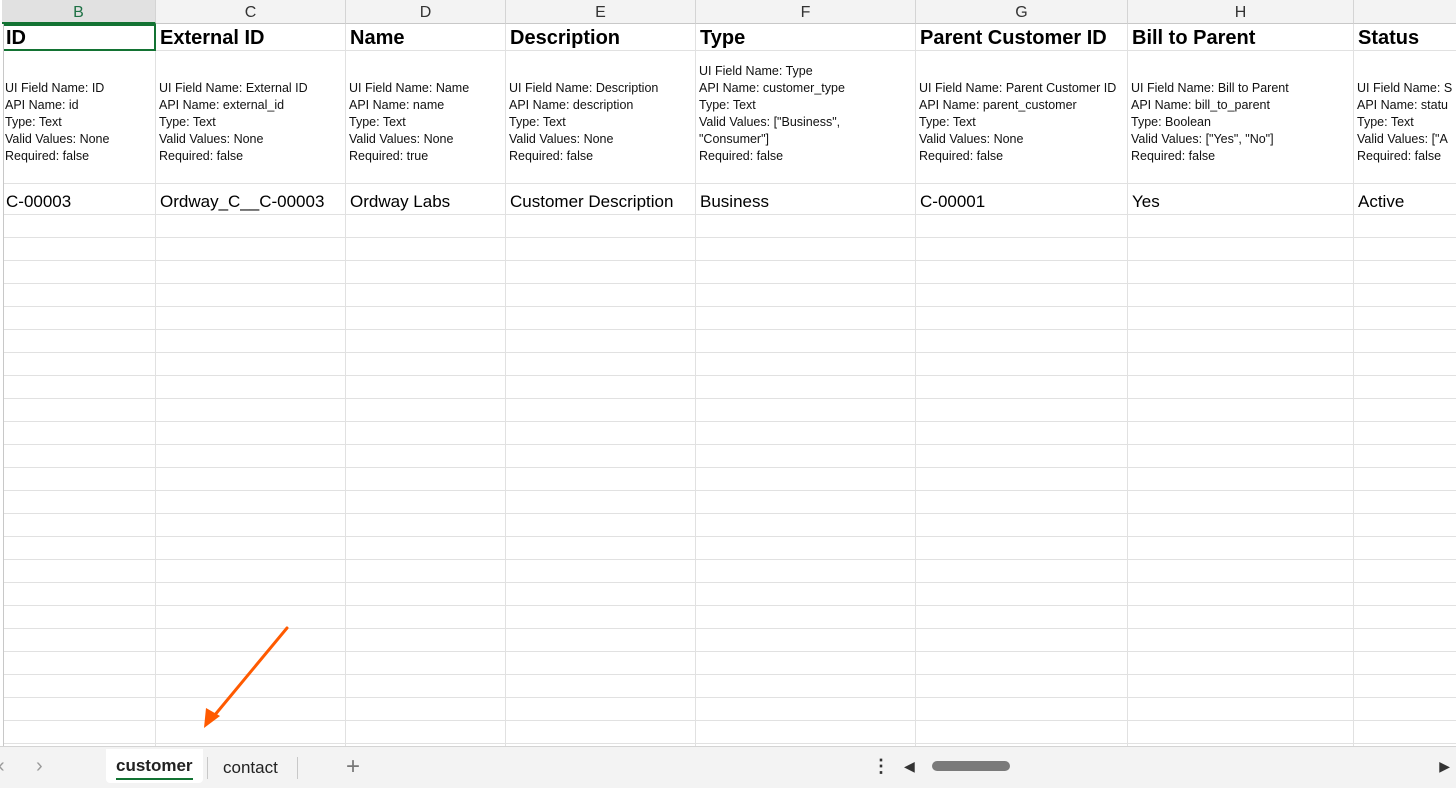 Image resolution: width=1456 pixels, height=788 pixels. Describe the element at coordinates (1022, 12) in the screenshot. I see `column-header: G` at that location.